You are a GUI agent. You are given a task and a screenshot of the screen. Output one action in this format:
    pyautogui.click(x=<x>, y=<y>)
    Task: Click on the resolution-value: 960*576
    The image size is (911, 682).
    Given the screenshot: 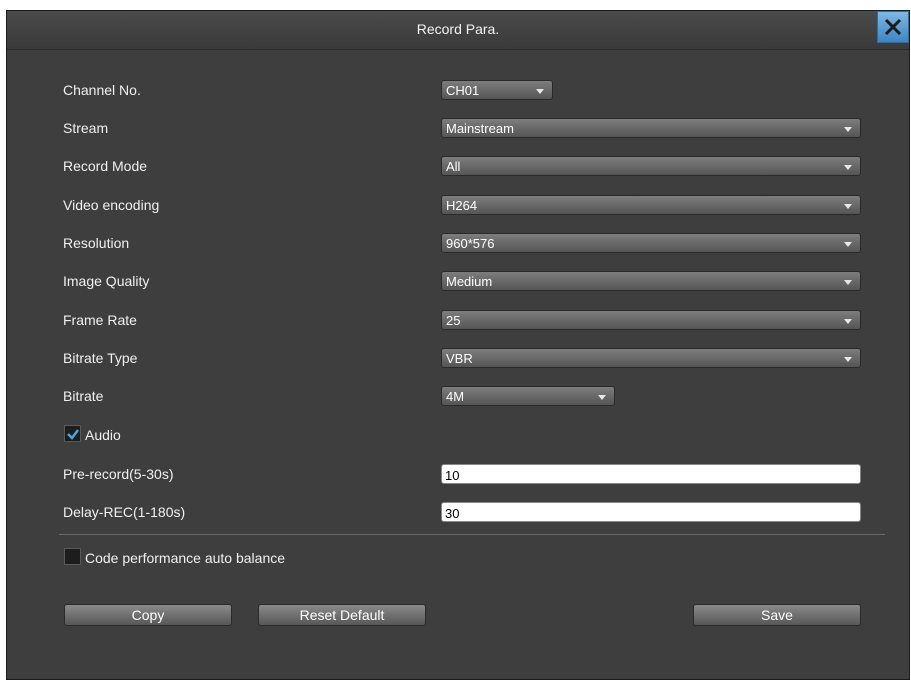 What is the action you would take?
    pyautogui.click(x=470, y=243)
    